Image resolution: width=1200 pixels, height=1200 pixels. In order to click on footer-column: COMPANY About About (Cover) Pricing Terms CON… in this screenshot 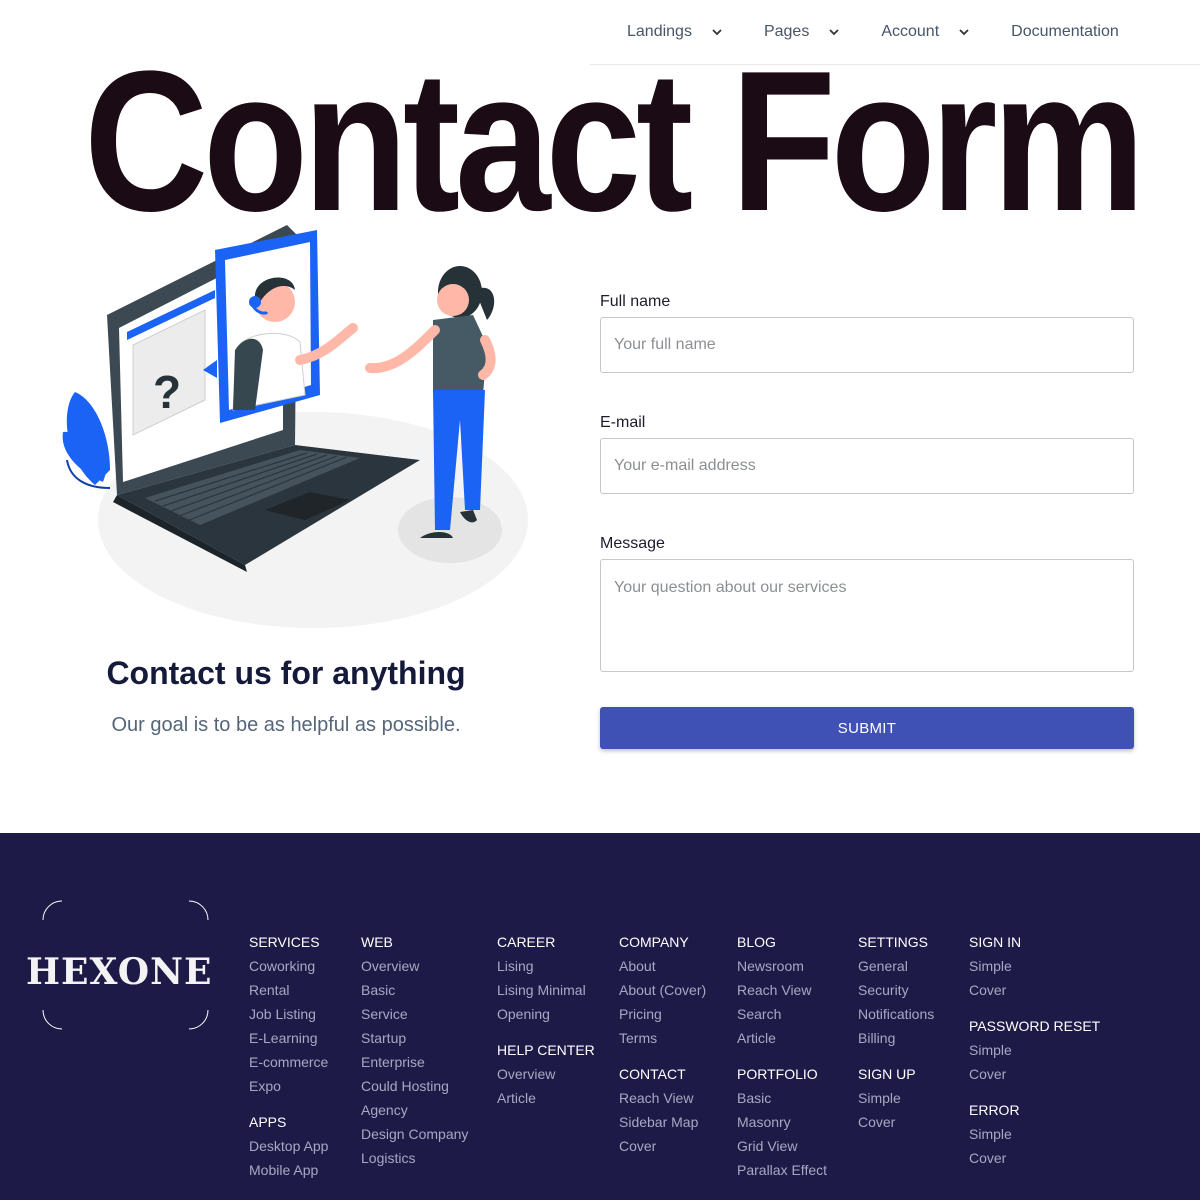, I will do `click(662, 1044)`.